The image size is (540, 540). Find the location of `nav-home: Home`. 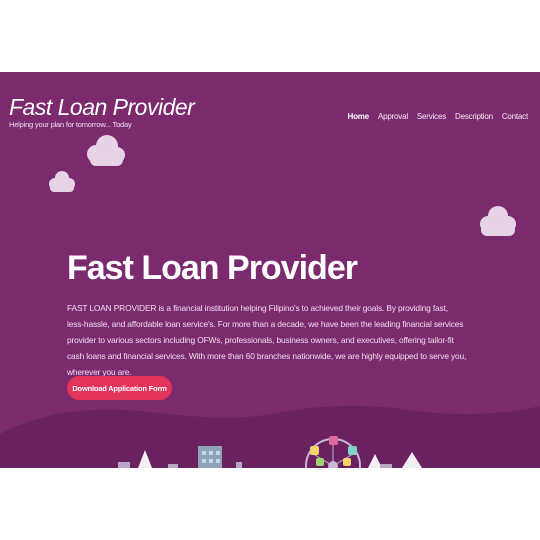

nav-home: Home is located at coordinates (359, 116).